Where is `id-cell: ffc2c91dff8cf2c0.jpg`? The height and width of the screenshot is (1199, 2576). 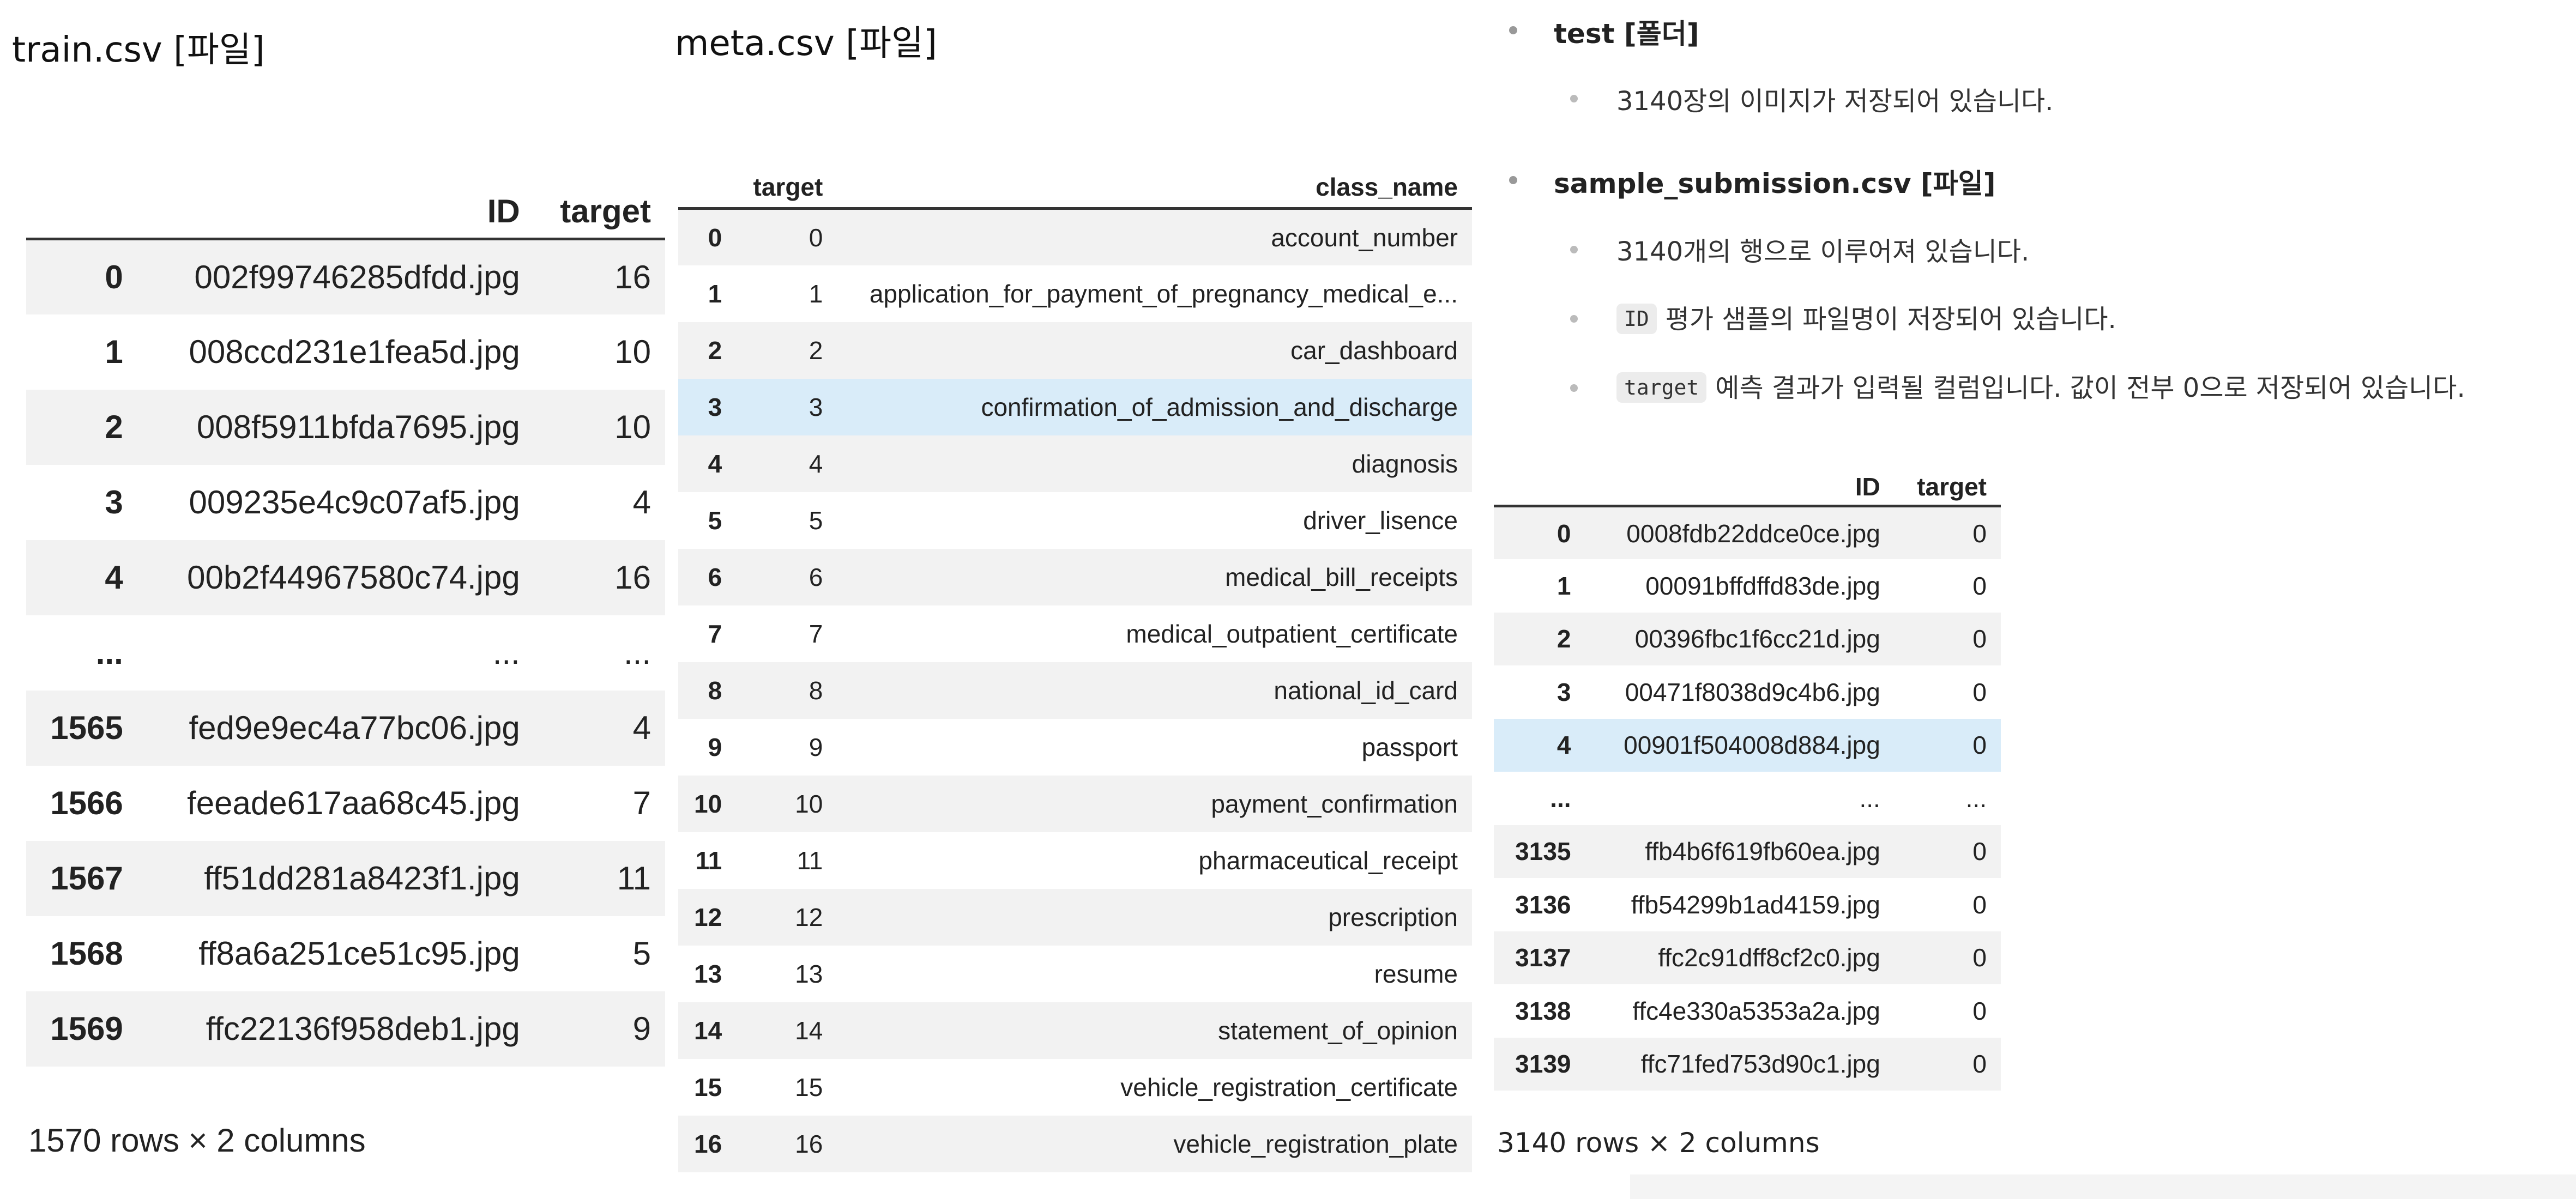
id-cell: ffc2c91dff8cf2c0.jpg is located at coordinates (1769, 958).